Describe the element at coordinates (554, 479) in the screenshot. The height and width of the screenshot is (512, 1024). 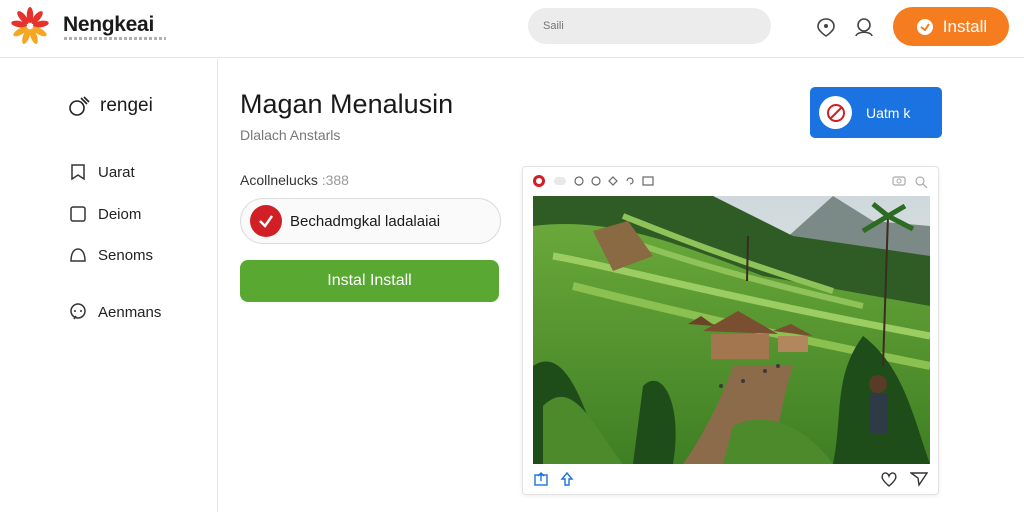
I see `preview-left-actions` at that location.